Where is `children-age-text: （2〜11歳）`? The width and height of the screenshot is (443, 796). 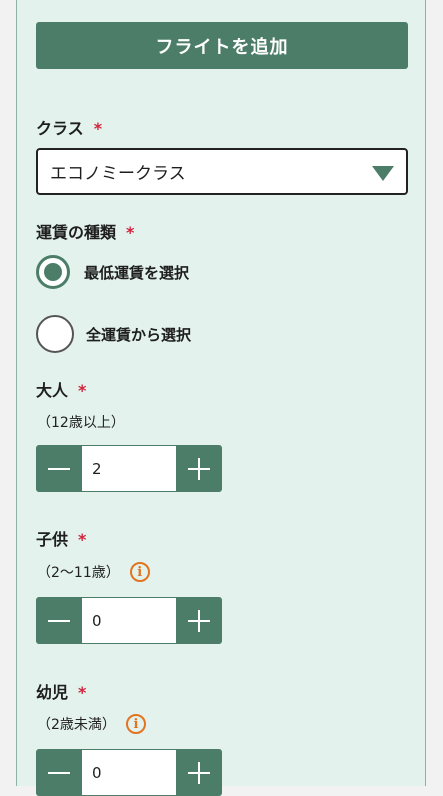 children-age-text: （2〜11歳） is located at coordinates (78, 573).